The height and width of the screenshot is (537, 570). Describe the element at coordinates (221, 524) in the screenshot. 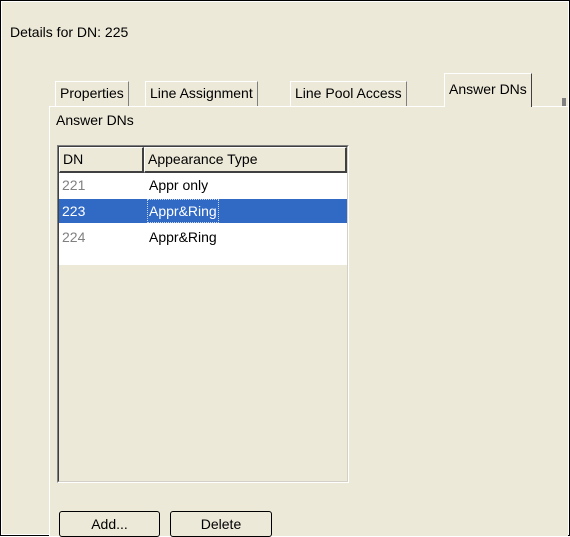

I see `delete-button: Delete` at that location.